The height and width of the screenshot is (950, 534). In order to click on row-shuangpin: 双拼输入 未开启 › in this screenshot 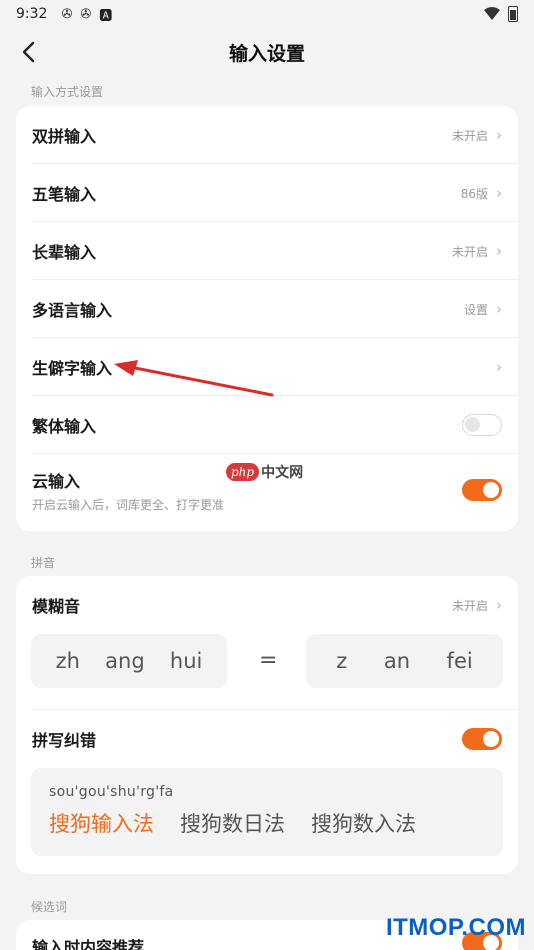, I will do `click(267, 135)`.